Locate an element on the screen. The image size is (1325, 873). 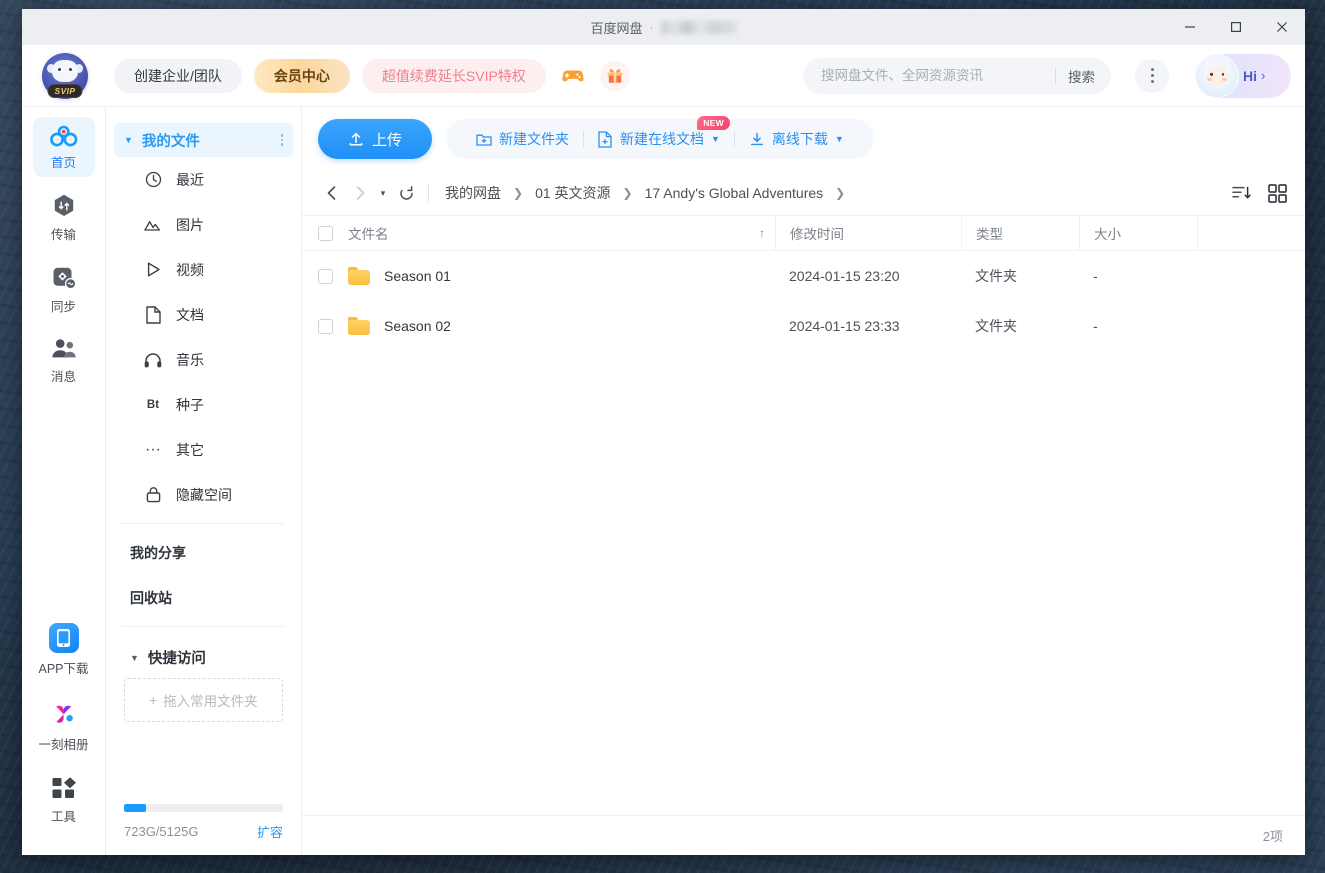
tree-item-recent: 最近 is located at coordinates (203, 179).